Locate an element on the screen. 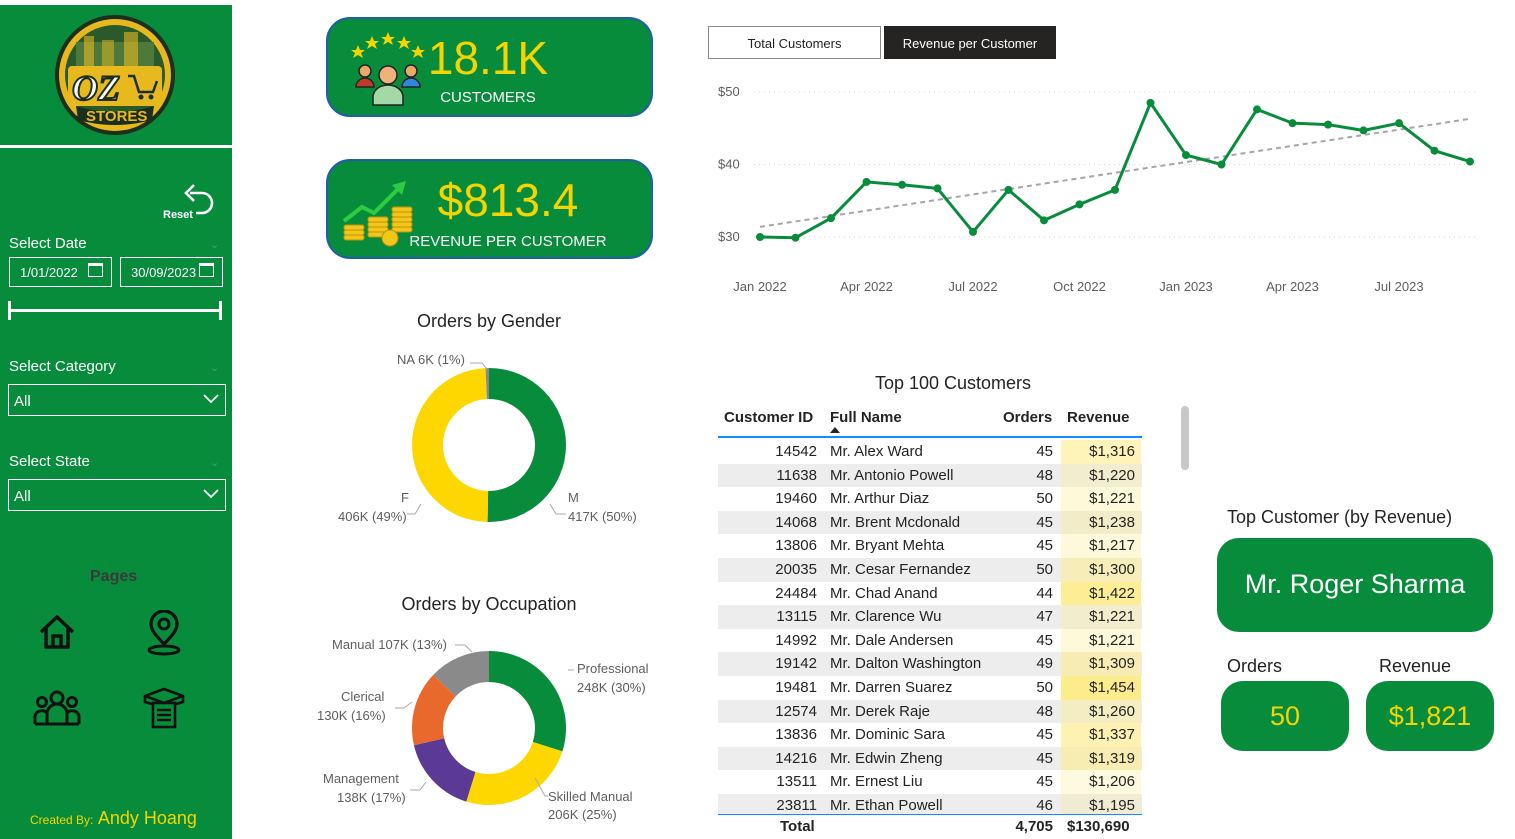 This screenshot has width=1515, height=839. cell-revenue: $1,337 is located at coordinates (1101, 735).